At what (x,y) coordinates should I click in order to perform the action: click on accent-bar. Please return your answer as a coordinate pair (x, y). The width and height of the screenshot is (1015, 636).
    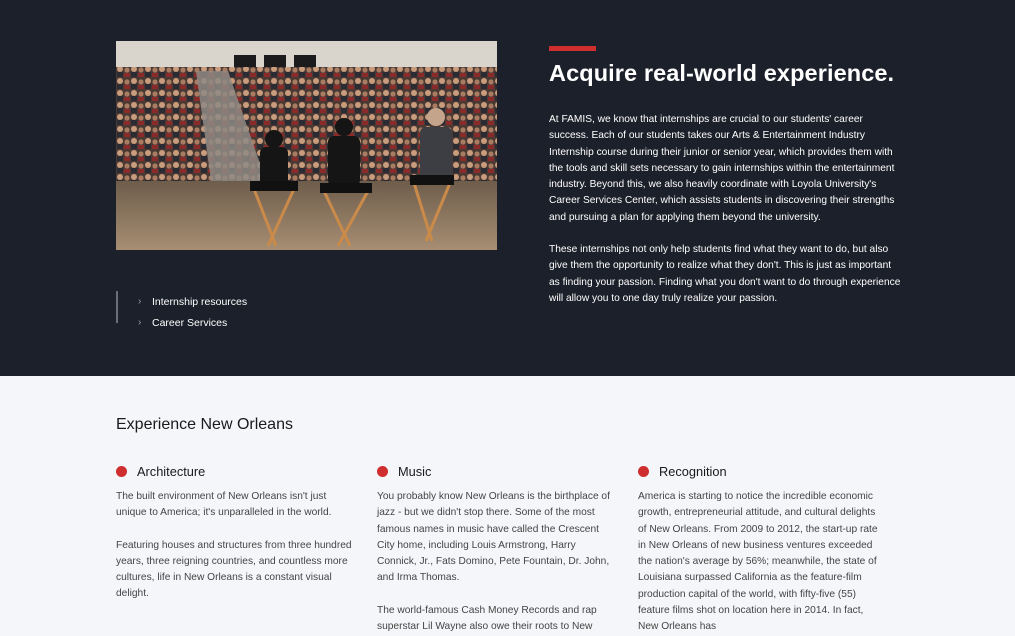
    Looking at the image, I should click on (572, 48).